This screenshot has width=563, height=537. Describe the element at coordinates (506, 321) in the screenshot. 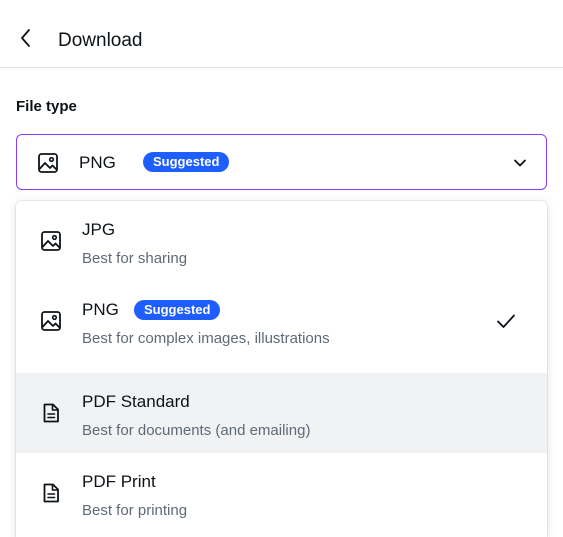

I see `checkmark-icon` at that location.